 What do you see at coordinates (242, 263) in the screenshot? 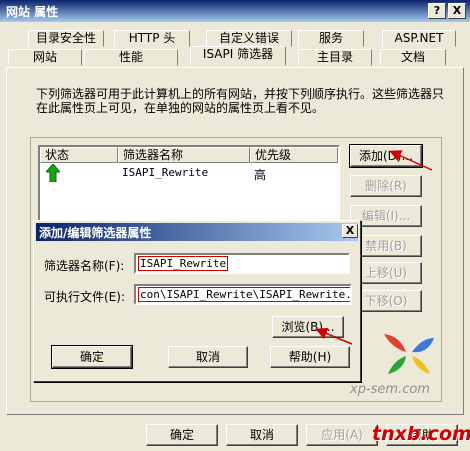
I see `filter-name-input: ISAPI_Rewrite` at bounding box center [242, 263].